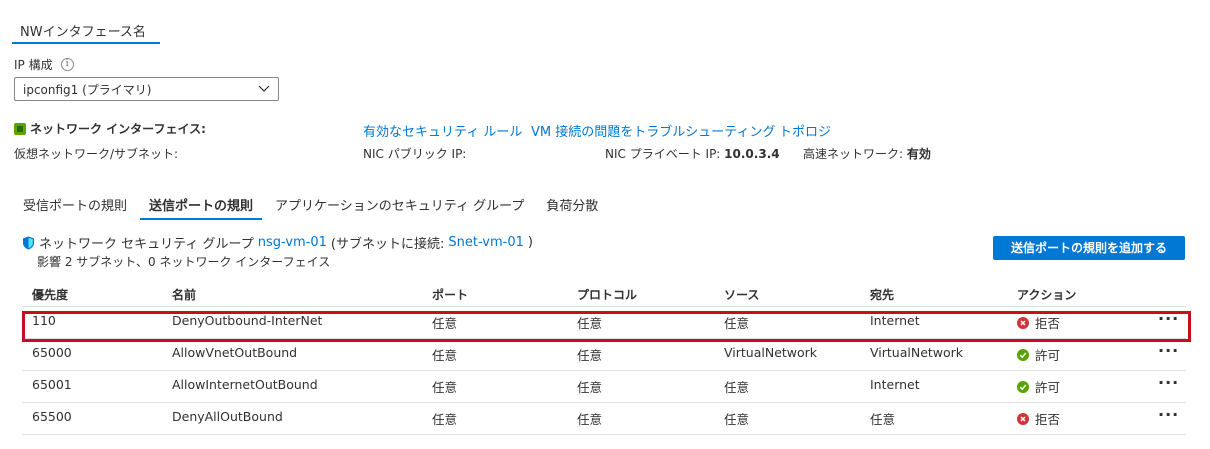  I want to click on ip-config-label: IP 構成 i, so click(44, 64).